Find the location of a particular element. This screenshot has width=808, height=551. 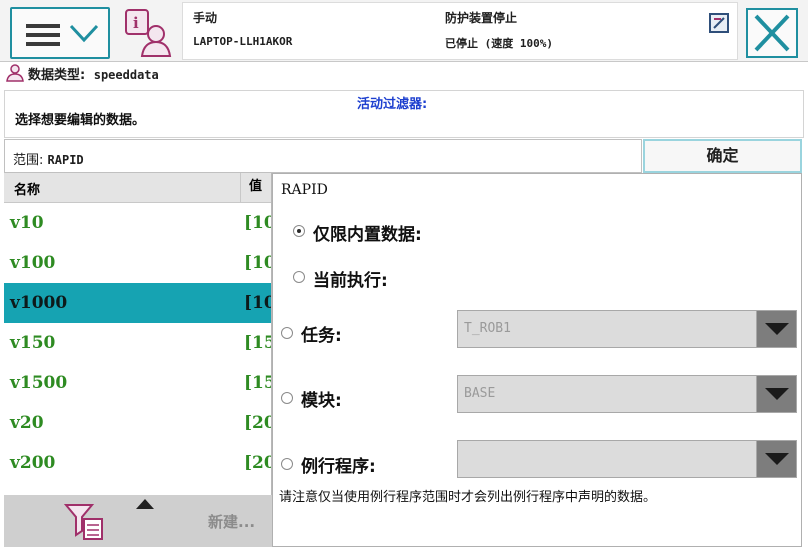

svg-text: i is located at coordinates (136, 23).